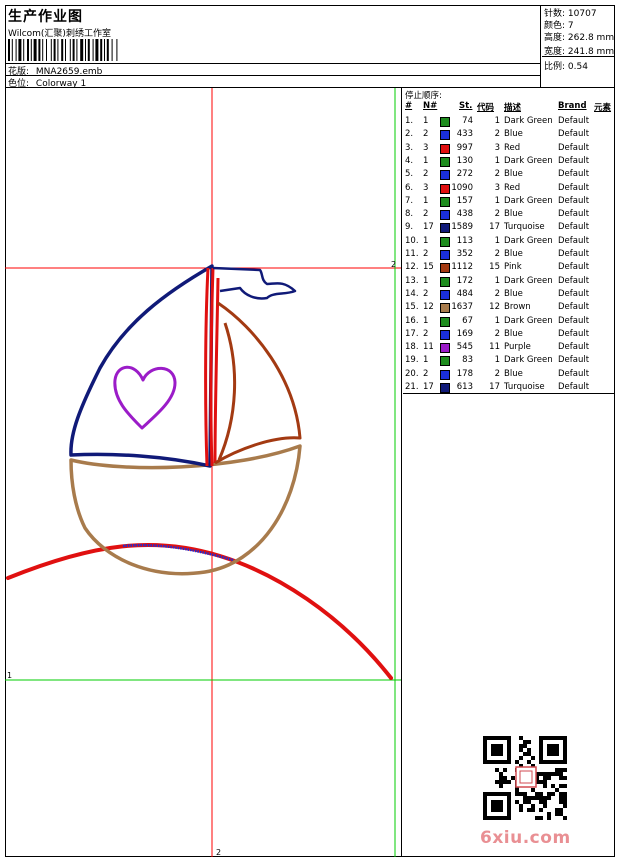 Image resolution: width=620 pixels, height=860 pixels. What do you see at coordinates (464, 387) in the screenshot?
I see `cell-st: 613` at bounding box center [464, 387].